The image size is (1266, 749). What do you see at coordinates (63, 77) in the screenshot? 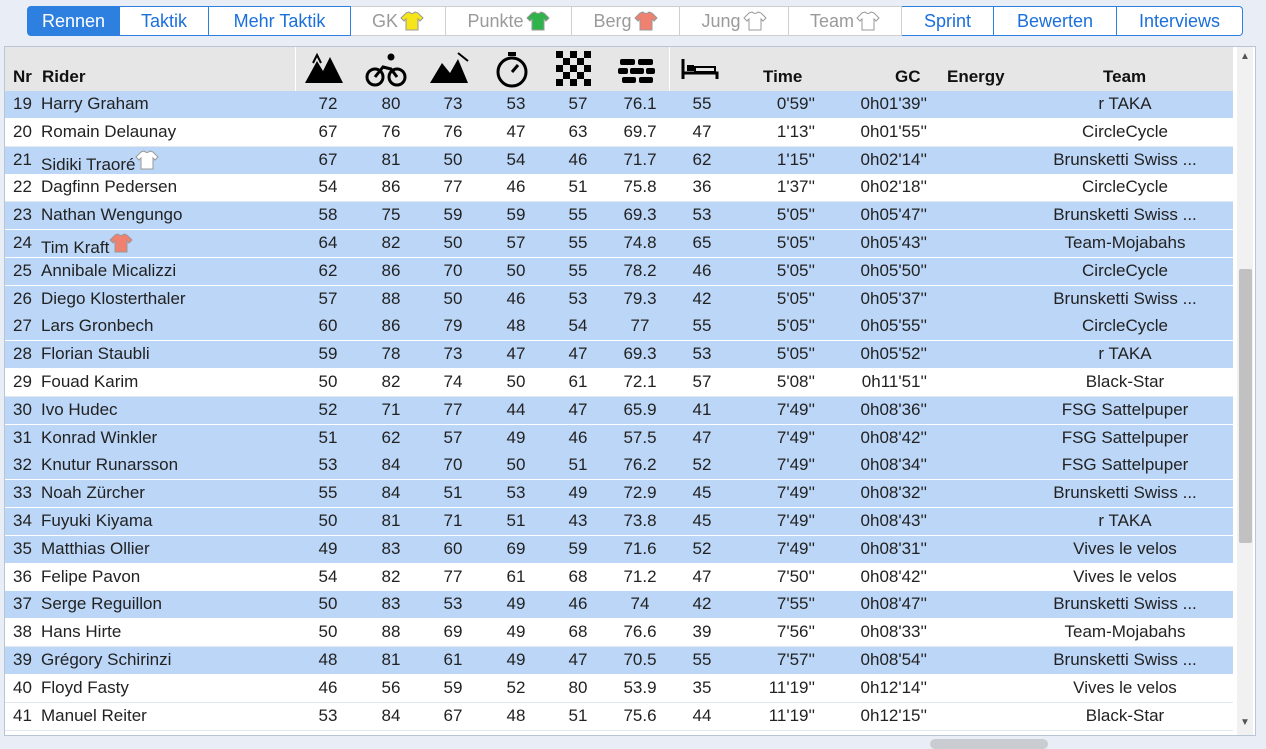
I see `column-rider: Rider` at bounding box center [63, 77].